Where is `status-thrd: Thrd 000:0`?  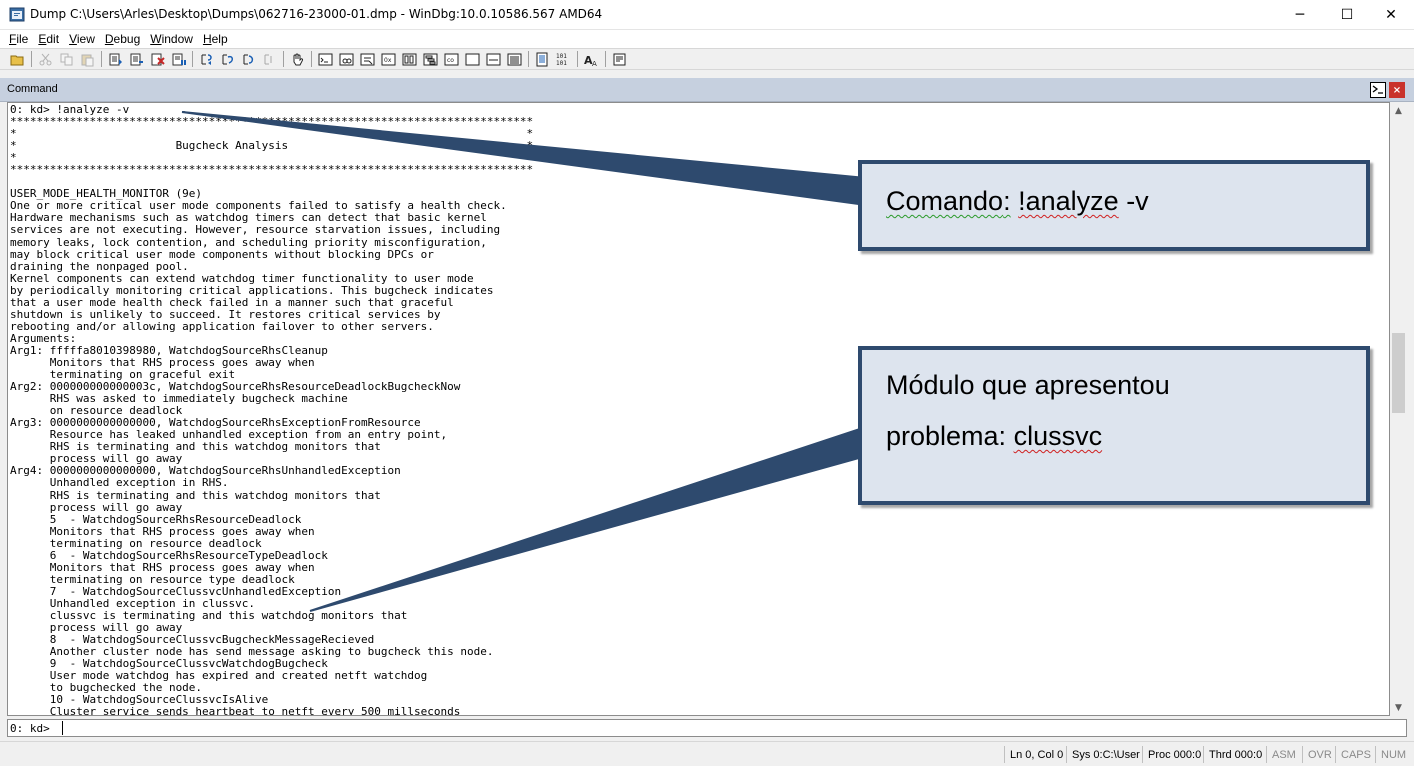
status-thrd: Thrd 000:0 is located at coordinates (1234, 754).